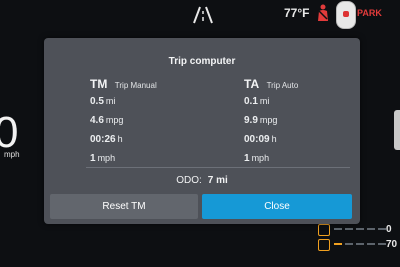 This screenshot has width=400, height=267. Describe the element at coordinates (218, 167) in the screenshot. I see `odometer-divider` at that location.